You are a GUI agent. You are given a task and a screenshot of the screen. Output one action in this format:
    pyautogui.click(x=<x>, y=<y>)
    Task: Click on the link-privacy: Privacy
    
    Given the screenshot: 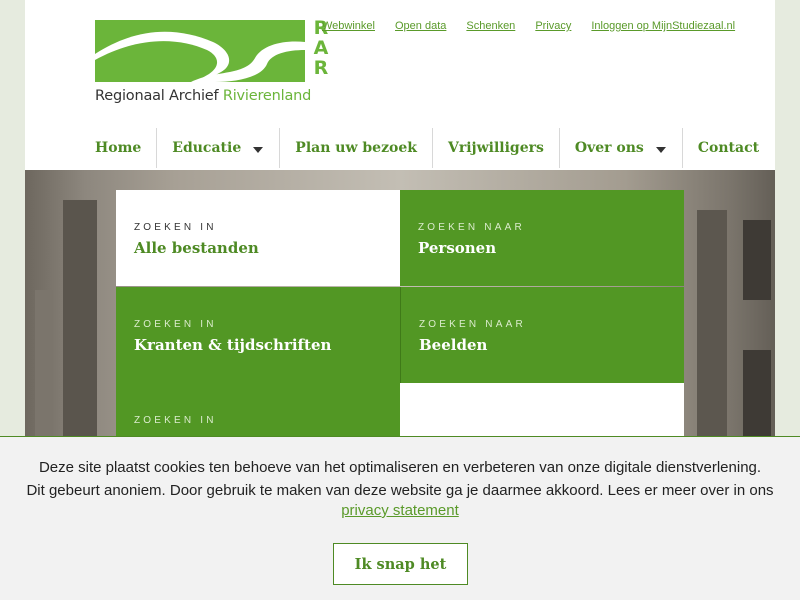 What is the action you would take?
    pyautogui.click(x=553, y=26)
    